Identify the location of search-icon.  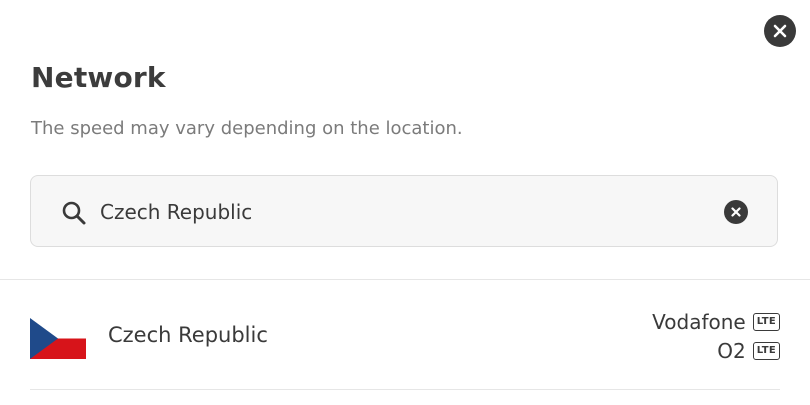
(74, 213).